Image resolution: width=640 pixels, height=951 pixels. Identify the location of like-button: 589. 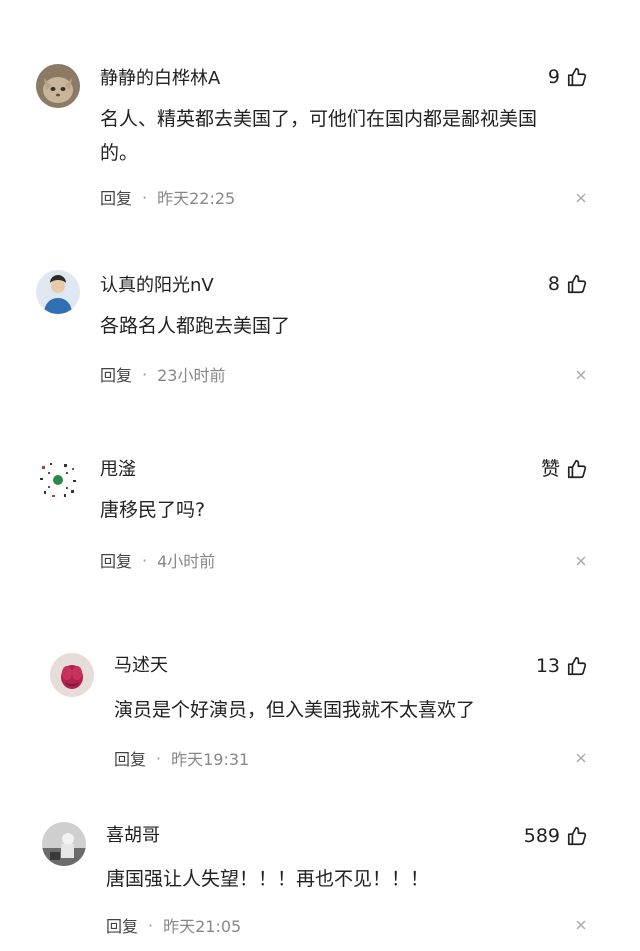
(556, 836).